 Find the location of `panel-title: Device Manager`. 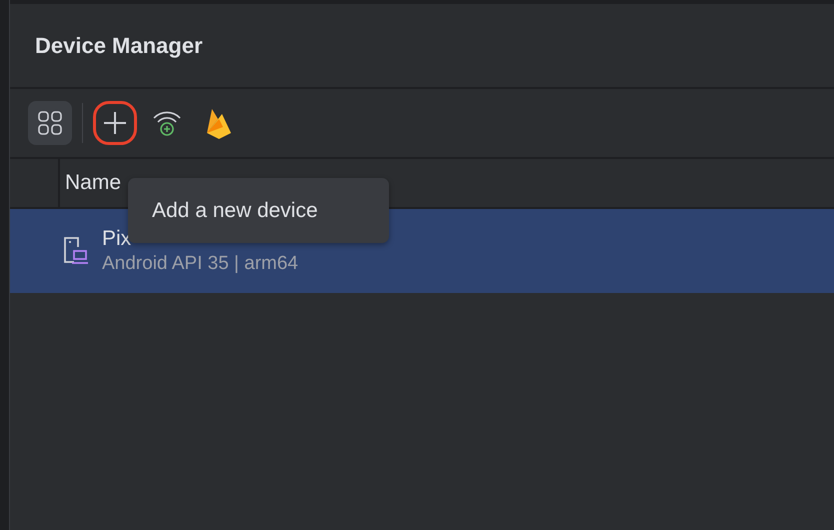

panel-title: Device Manager is located at coordinates (119, 45).